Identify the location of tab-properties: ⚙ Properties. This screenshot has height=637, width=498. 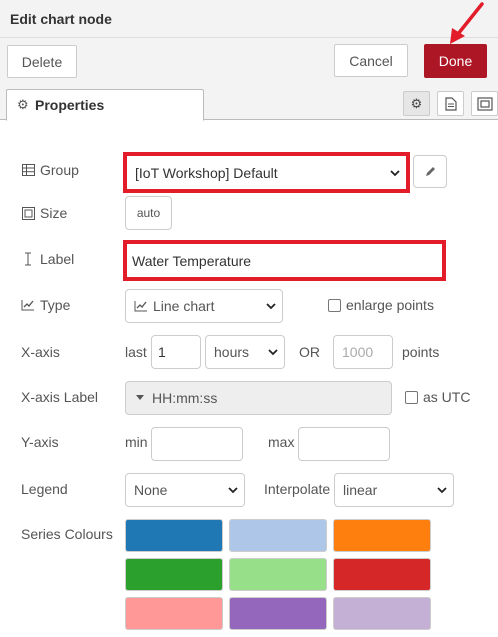
(105, 105).